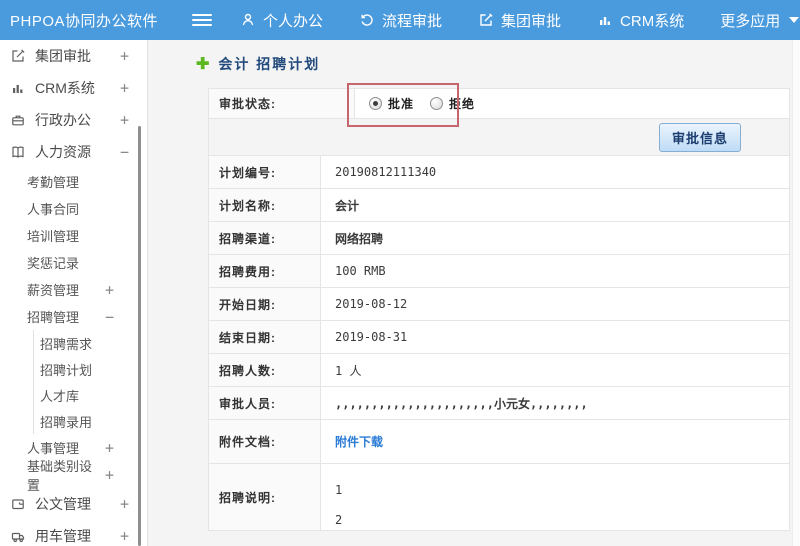  What do you see at coordinates (247, 271) in the screenshot?
I see `field-label: 招聘费用:` at bounding box center [247, 271].